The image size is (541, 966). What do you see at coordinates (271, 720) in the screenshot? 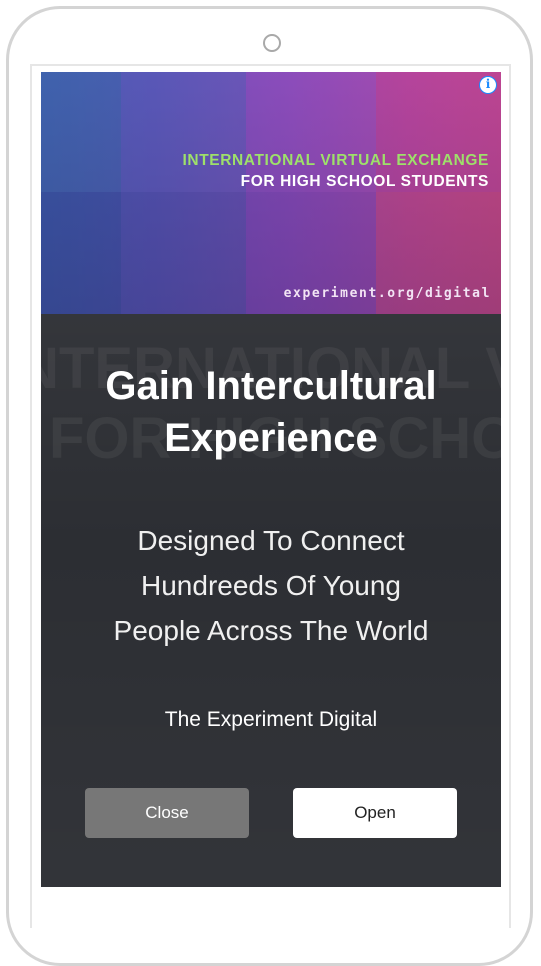
I see `advertiser-name: The Experiment Digital` at bounding box center [271, 720].